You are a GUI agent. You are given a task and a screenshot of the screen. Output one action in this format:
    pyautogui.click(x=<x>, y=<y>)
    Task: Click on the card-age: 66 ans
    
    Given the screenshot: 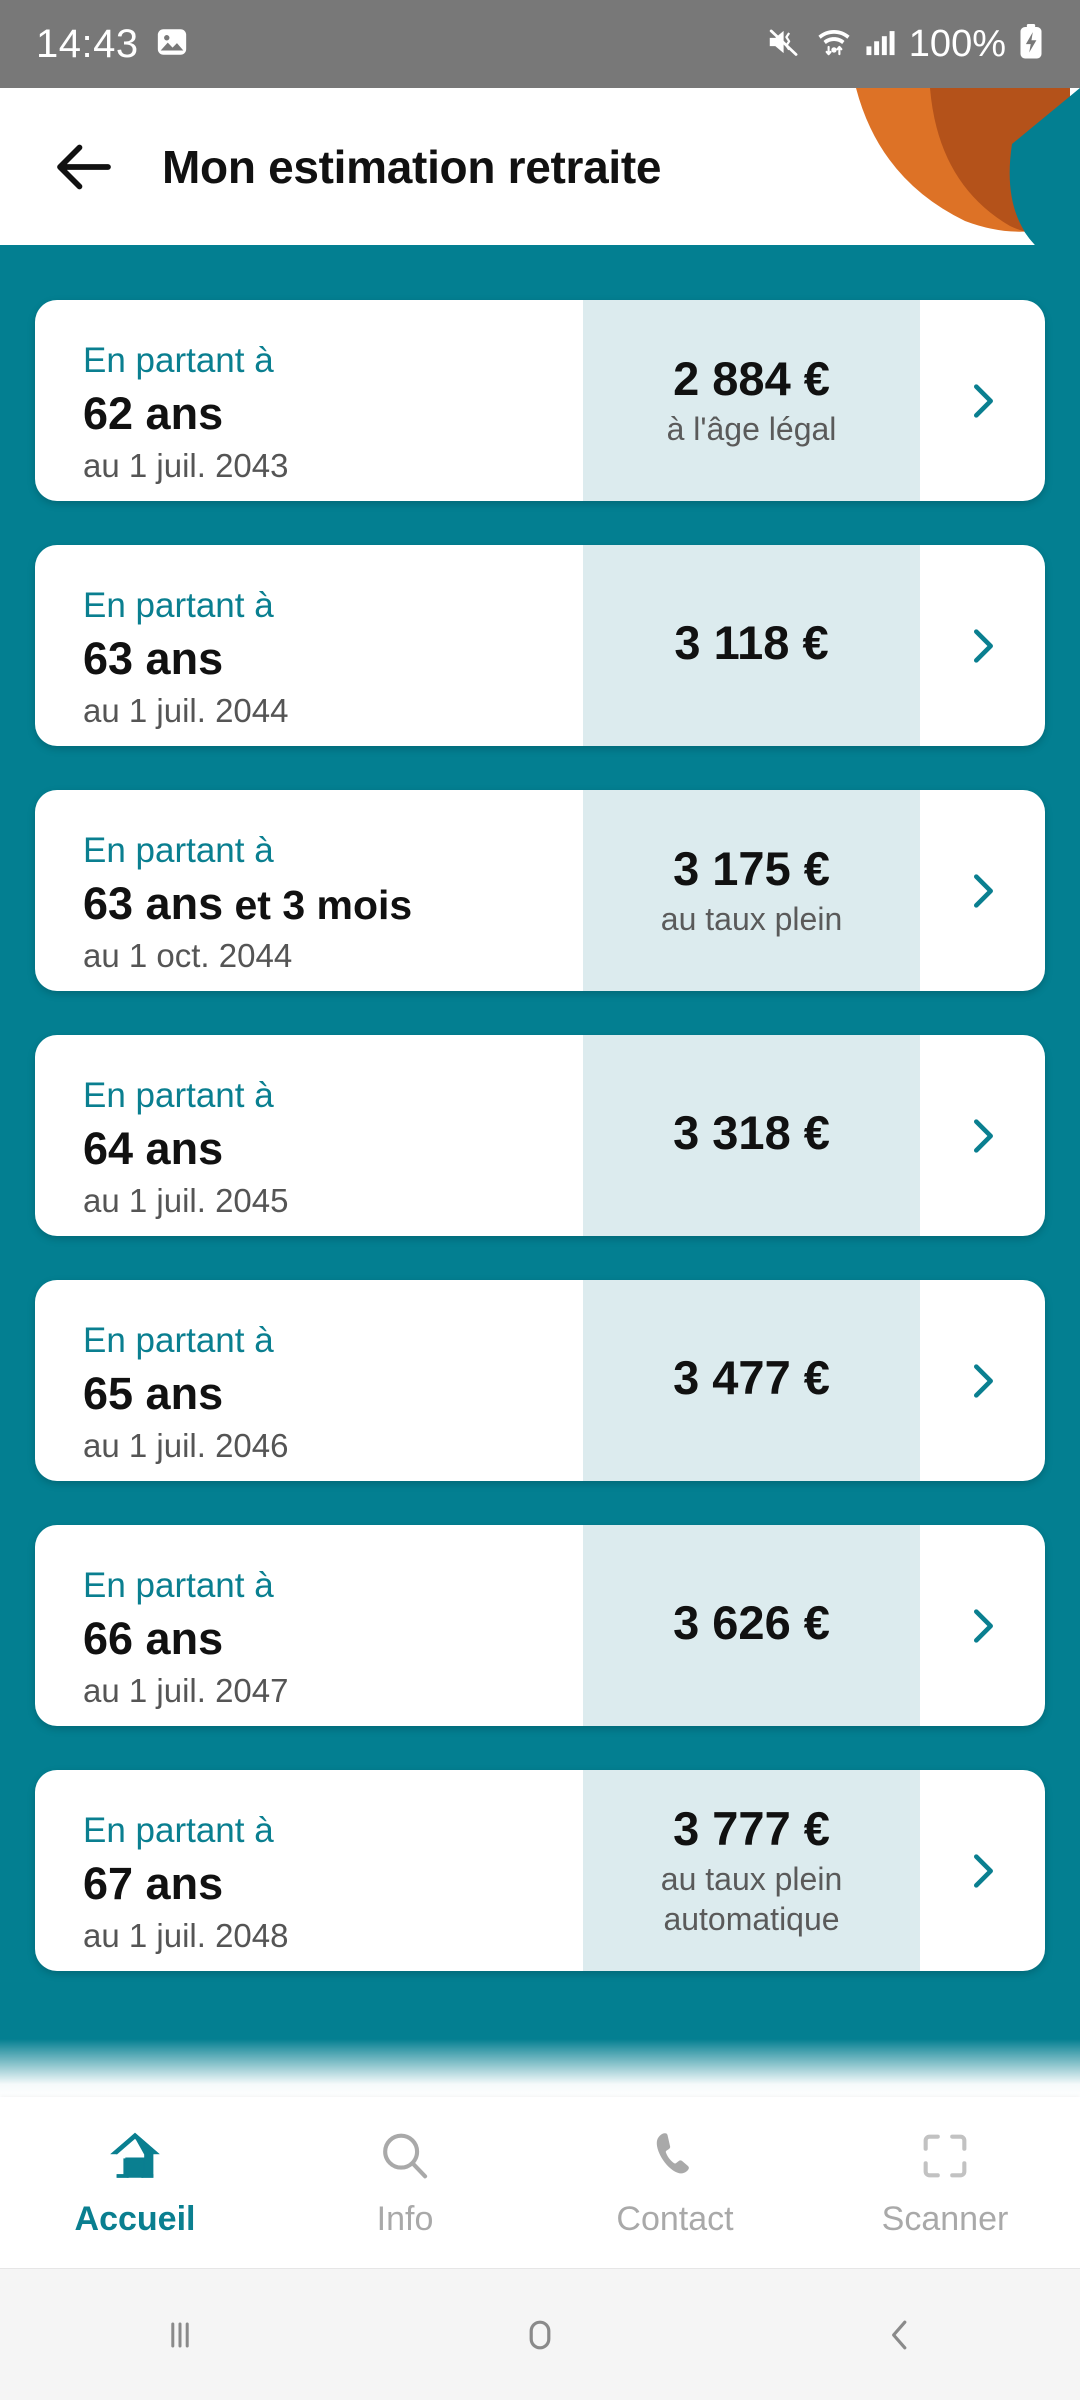 What is the action you would take?
    pyautogui.click(x=333, y=1639)
    